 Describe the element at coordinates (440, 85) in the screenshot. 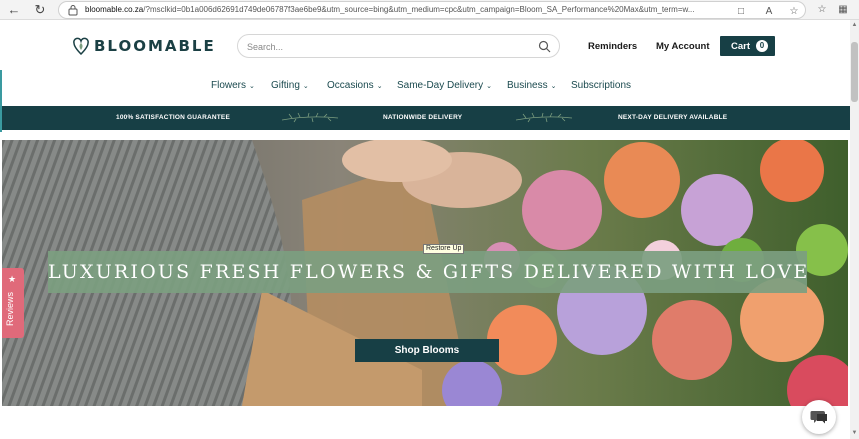

I see `nav-same-day-label: Same-Day Delivery` at that location.